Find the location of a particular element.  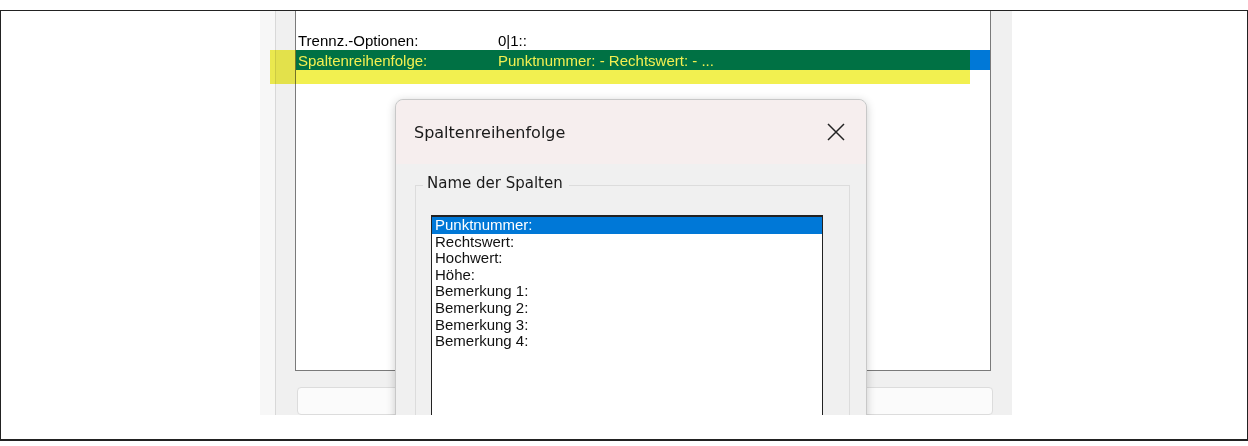

close-icon is located at coordinates (836, 132).